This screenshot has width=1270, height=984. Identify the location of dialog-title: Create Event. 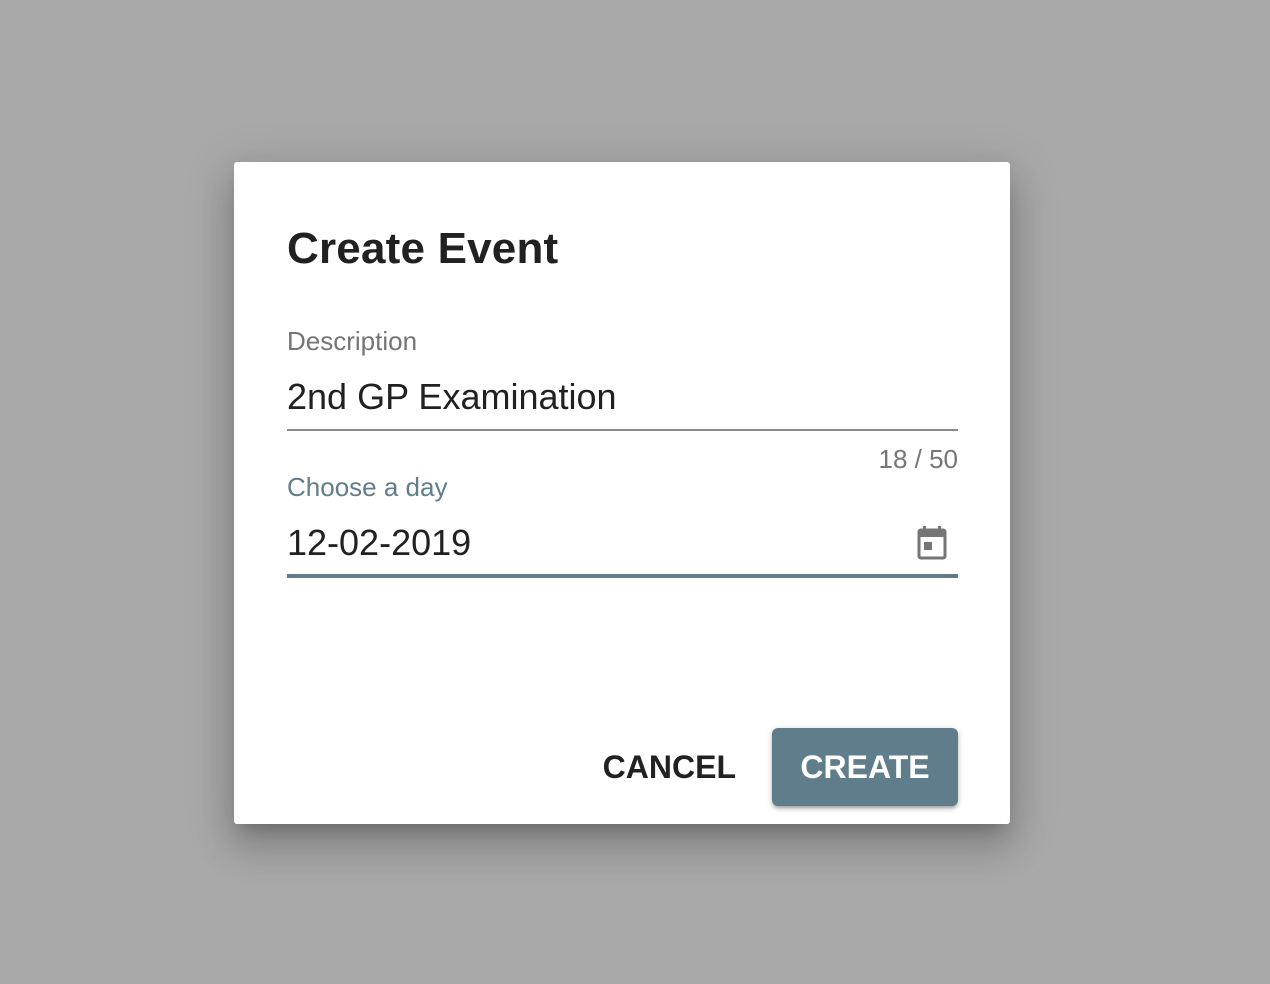
(423, 248).